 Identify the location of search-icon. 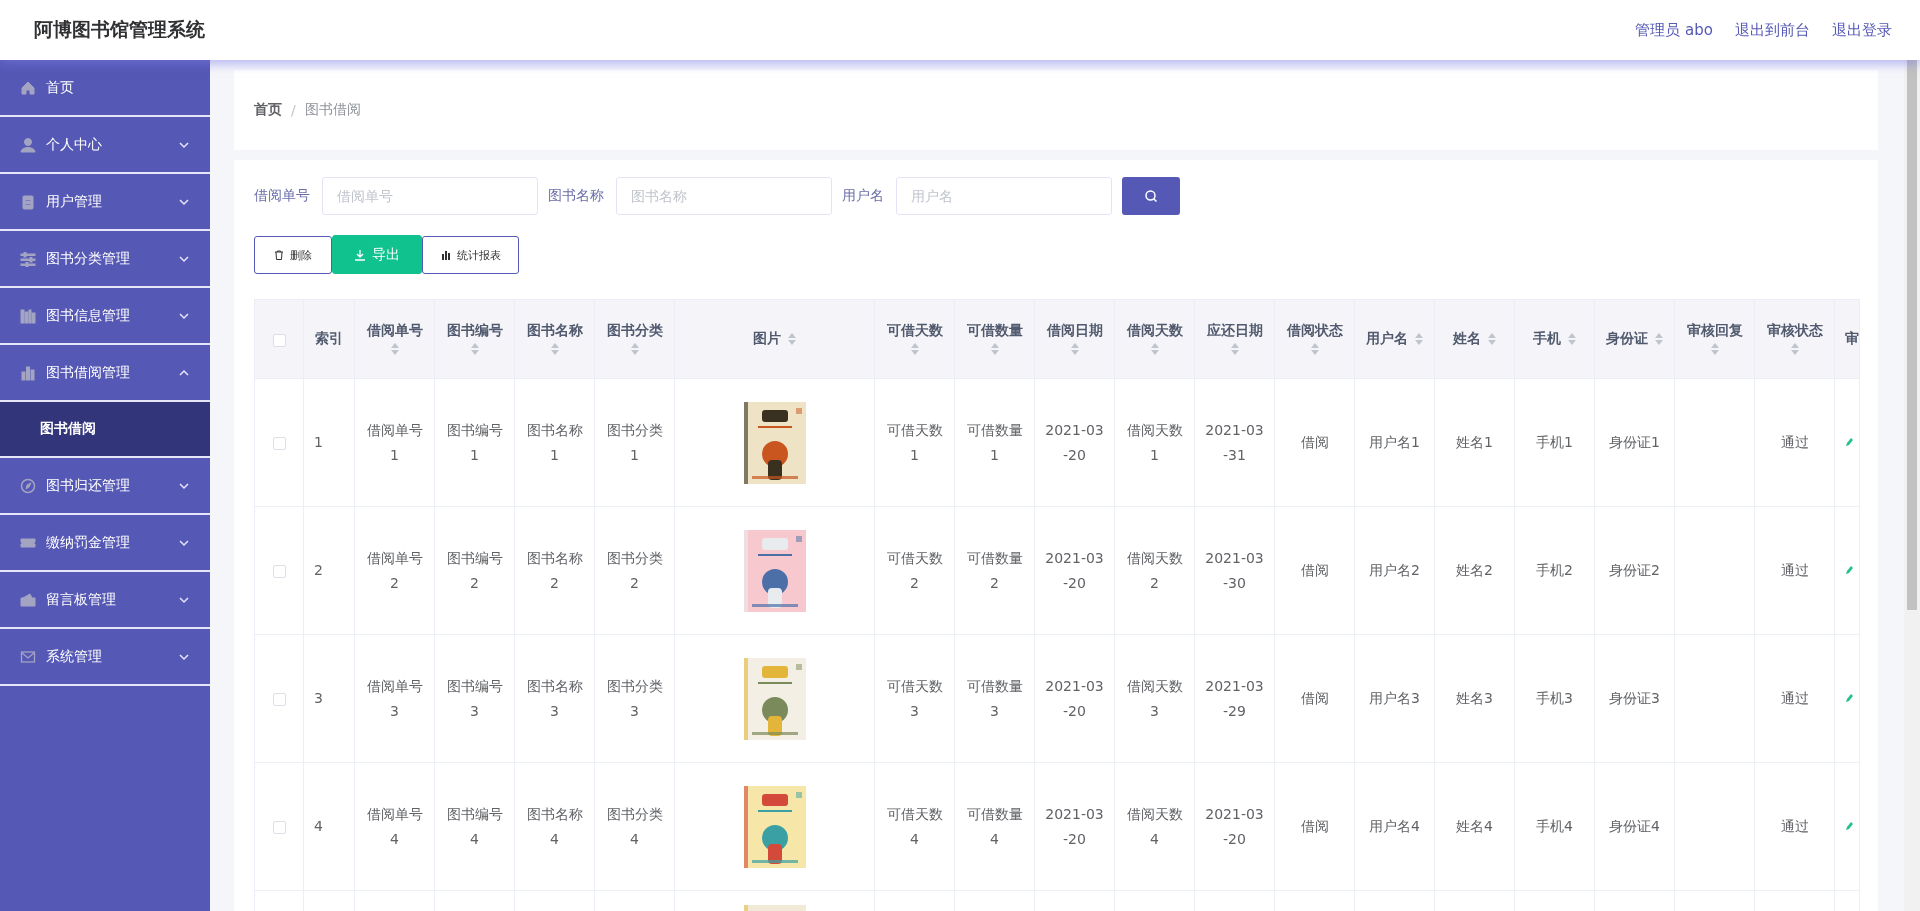
(1151, 196).